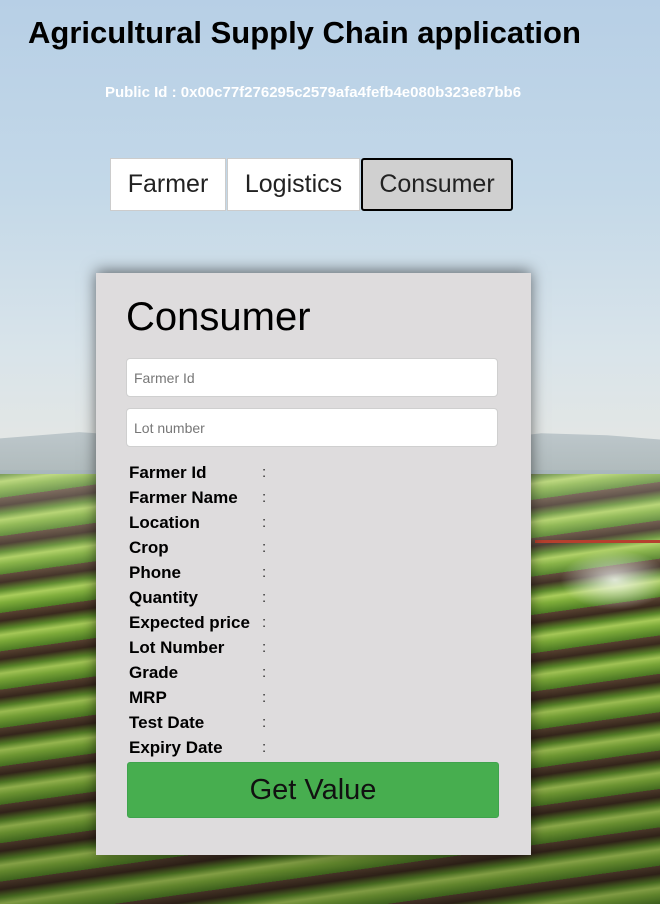 This screenshot has height=904, width=660. I want to click on detail-row-grade: Grade :, so click(202, 672).